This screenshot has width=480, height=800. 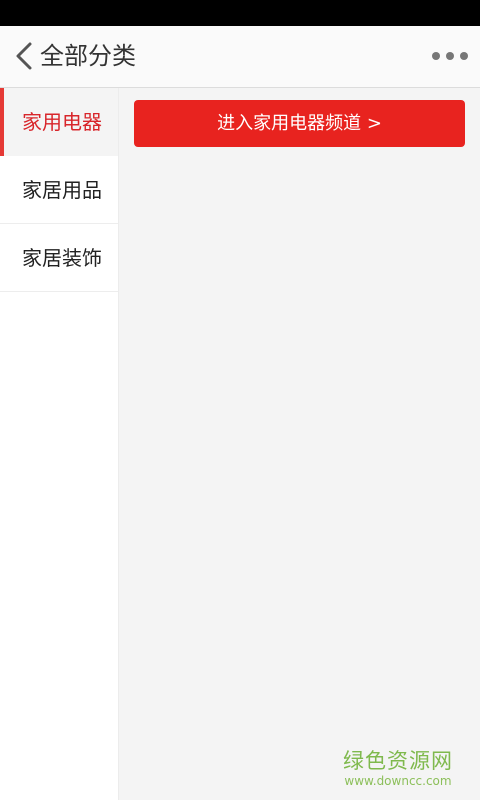 I want to click on chevron-left-icon, so click(x=24, y=56).